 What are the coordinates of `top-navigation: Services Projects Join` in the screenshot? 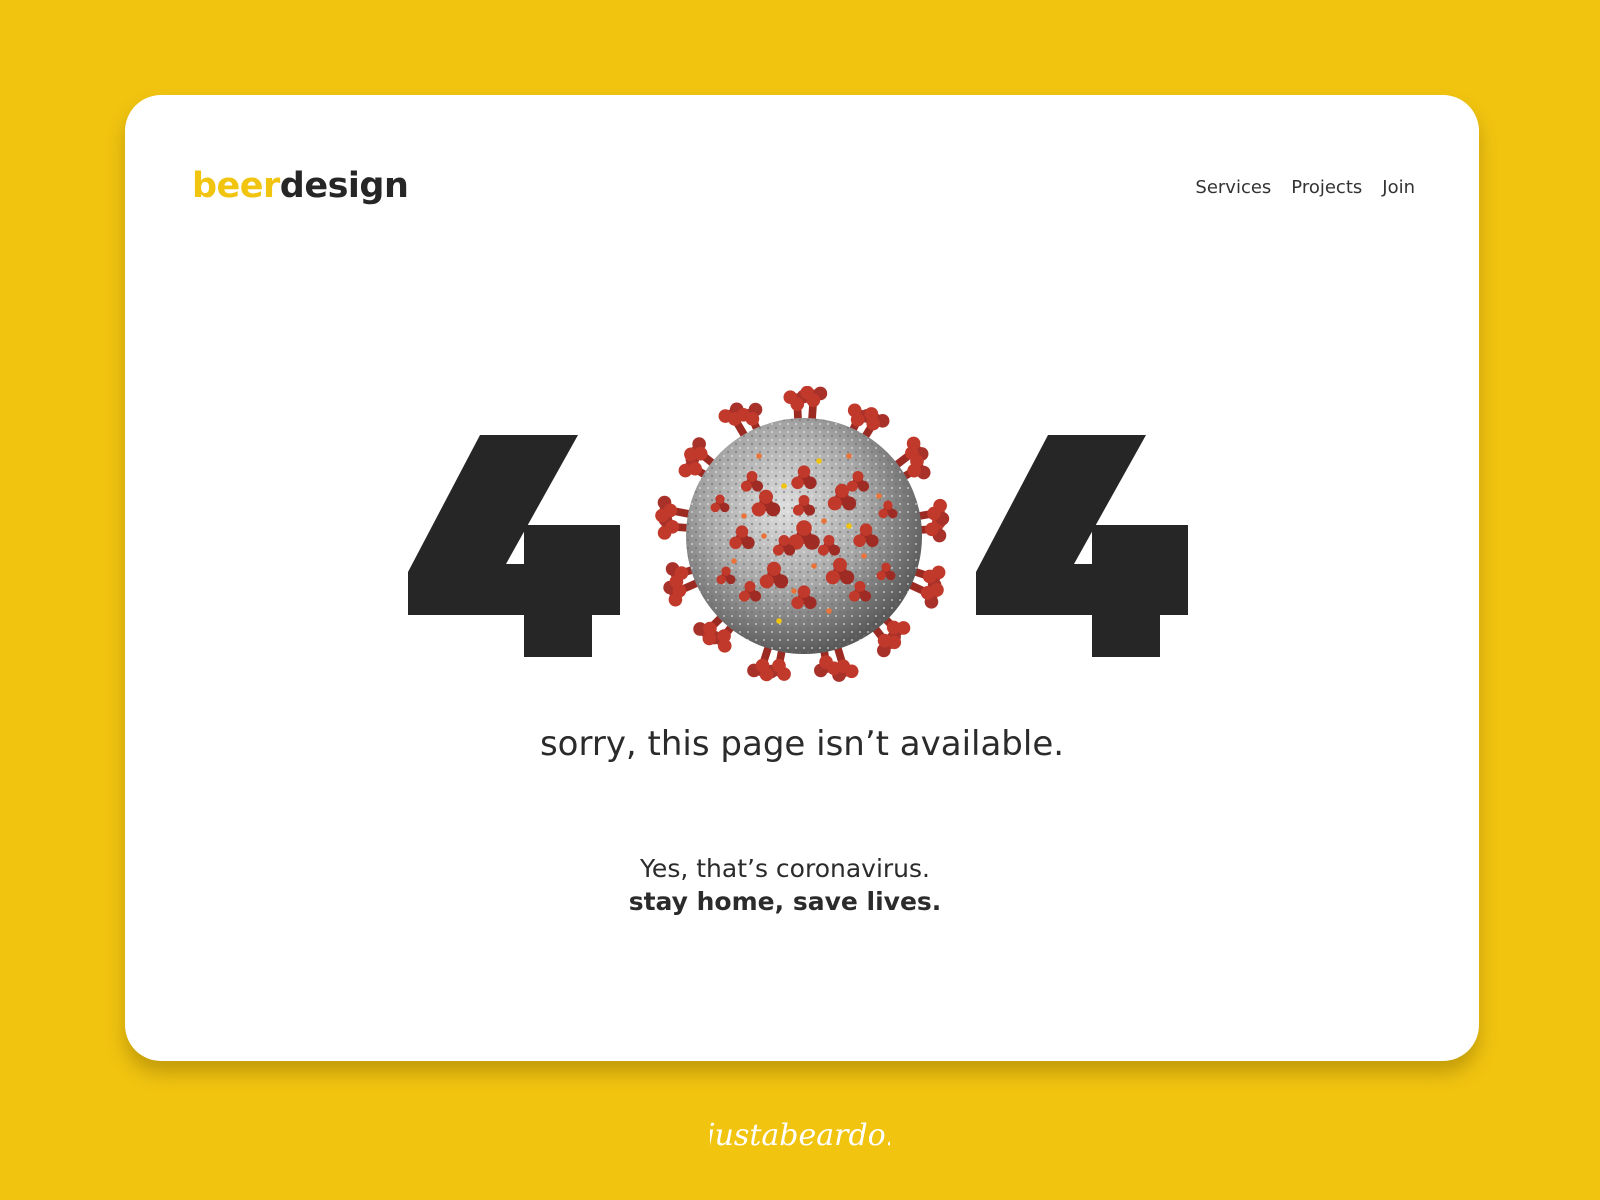 It's located at (1305, 188).